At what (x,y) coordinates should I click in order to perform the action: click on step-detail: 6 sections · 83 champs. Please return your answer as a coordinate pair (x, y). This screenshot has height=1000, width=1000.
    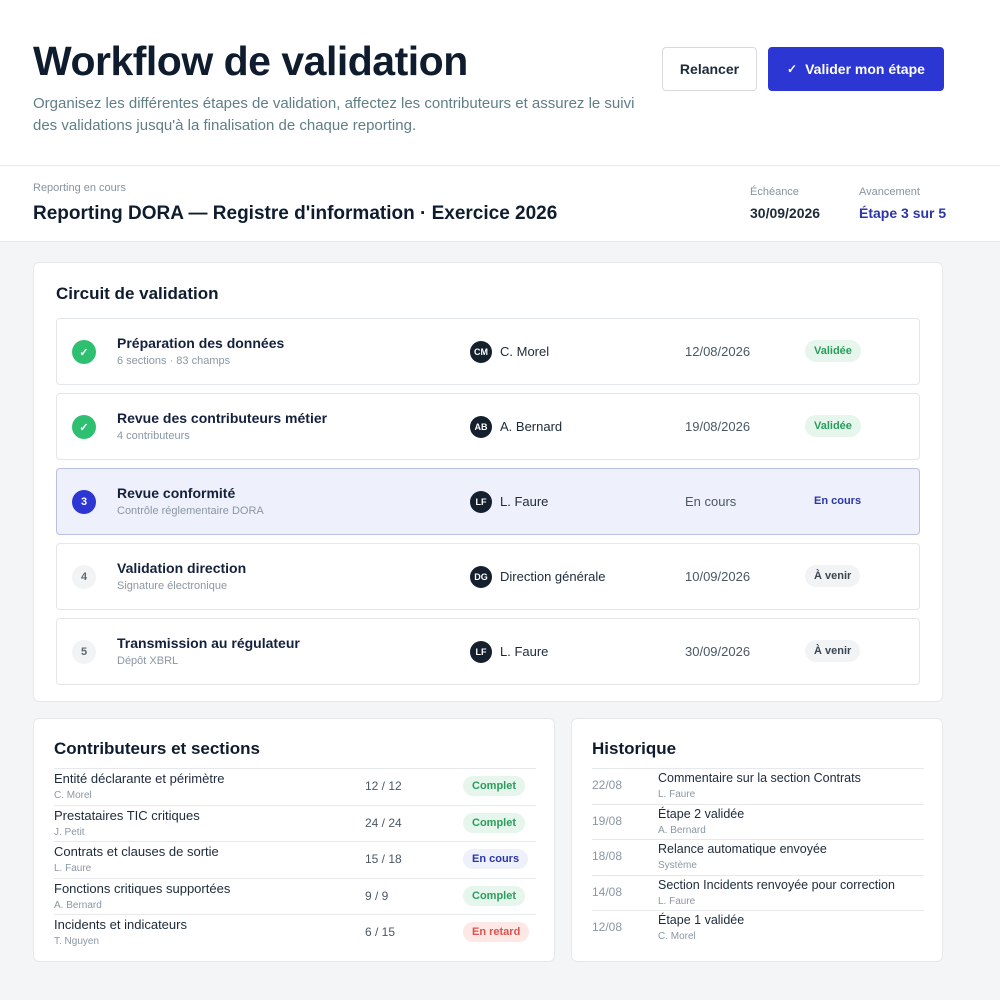
    Looking at the image, I should click on (174, 361).